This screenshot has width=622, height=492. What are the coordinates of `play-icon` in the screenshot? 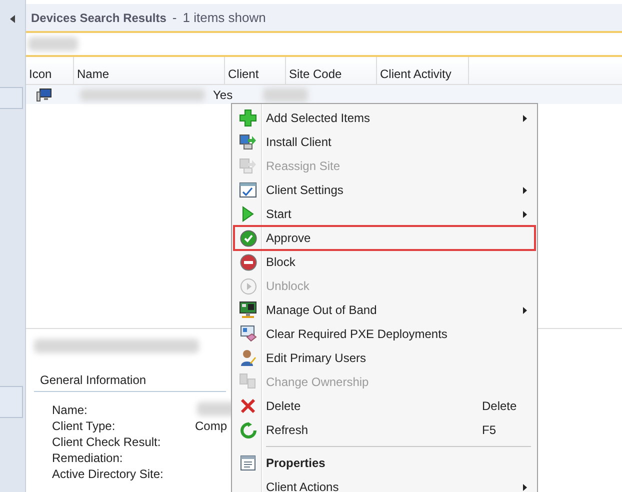 It's located at (248, 214).